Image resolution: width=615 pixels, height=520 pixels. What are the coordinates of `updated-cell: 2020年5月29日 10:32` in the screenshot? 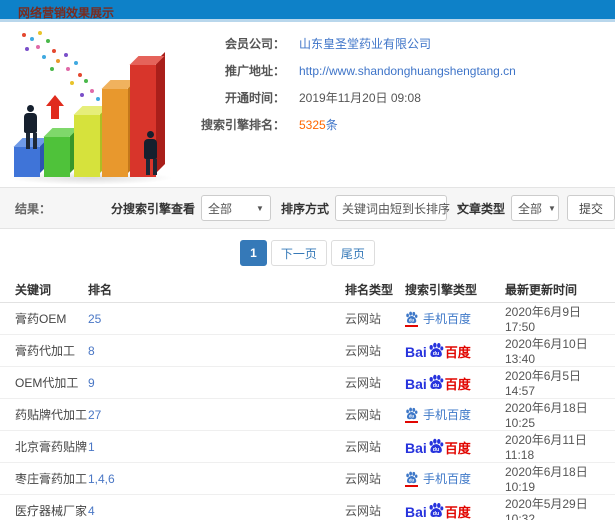 It's located at (560, 507).